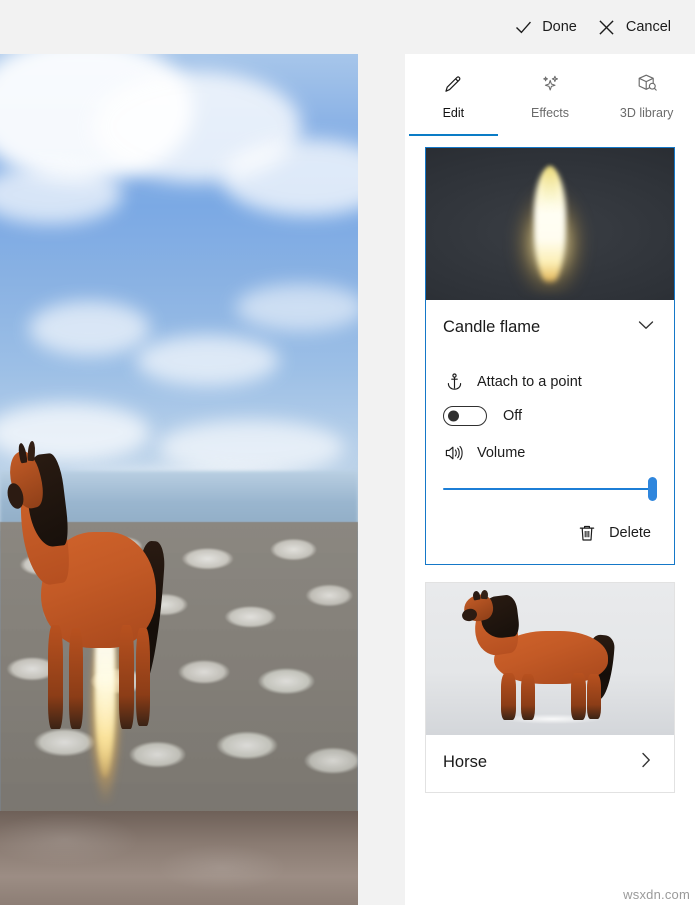  I want to click on attach-toggle-state: Off, so click(513, 416).